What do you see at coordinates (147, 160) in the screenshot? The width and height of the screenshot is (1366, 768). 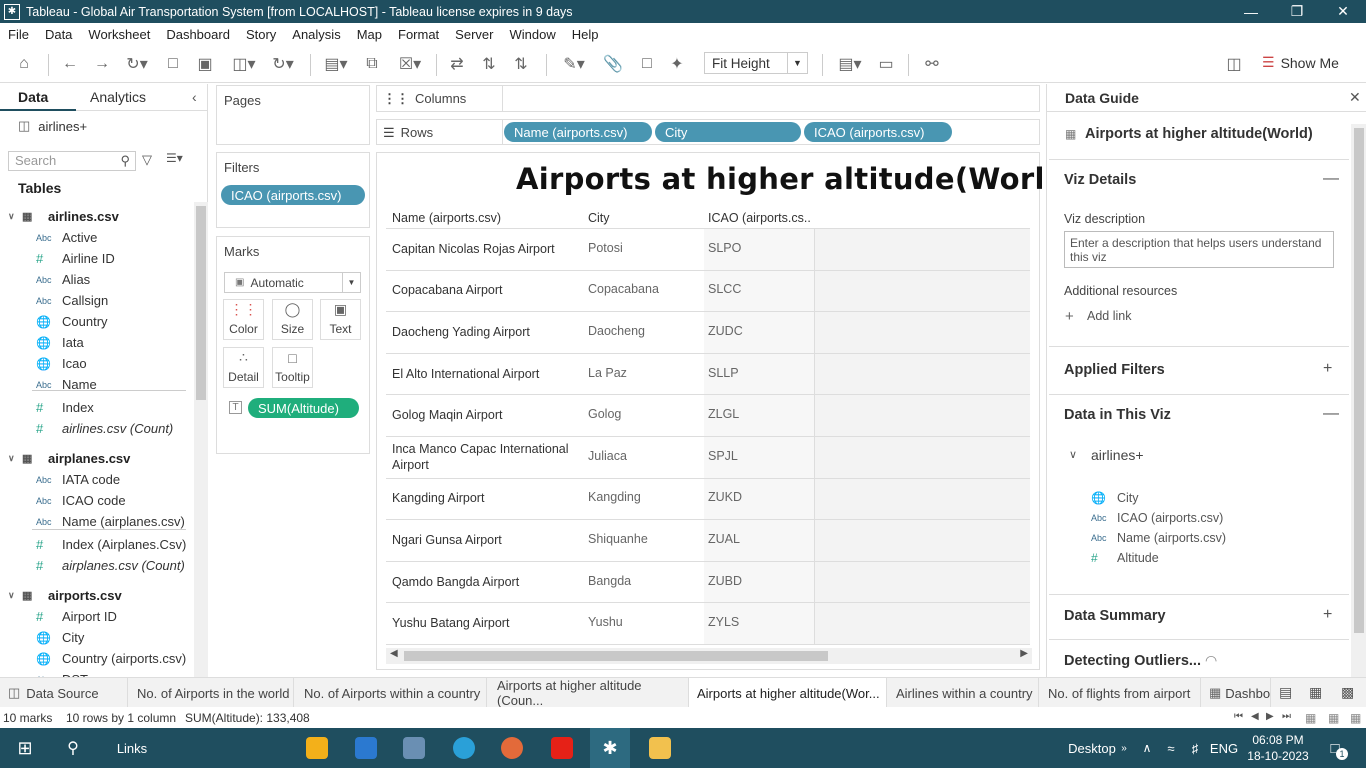 I see `filter-icon: ▽` at bounding box center [147, 160].